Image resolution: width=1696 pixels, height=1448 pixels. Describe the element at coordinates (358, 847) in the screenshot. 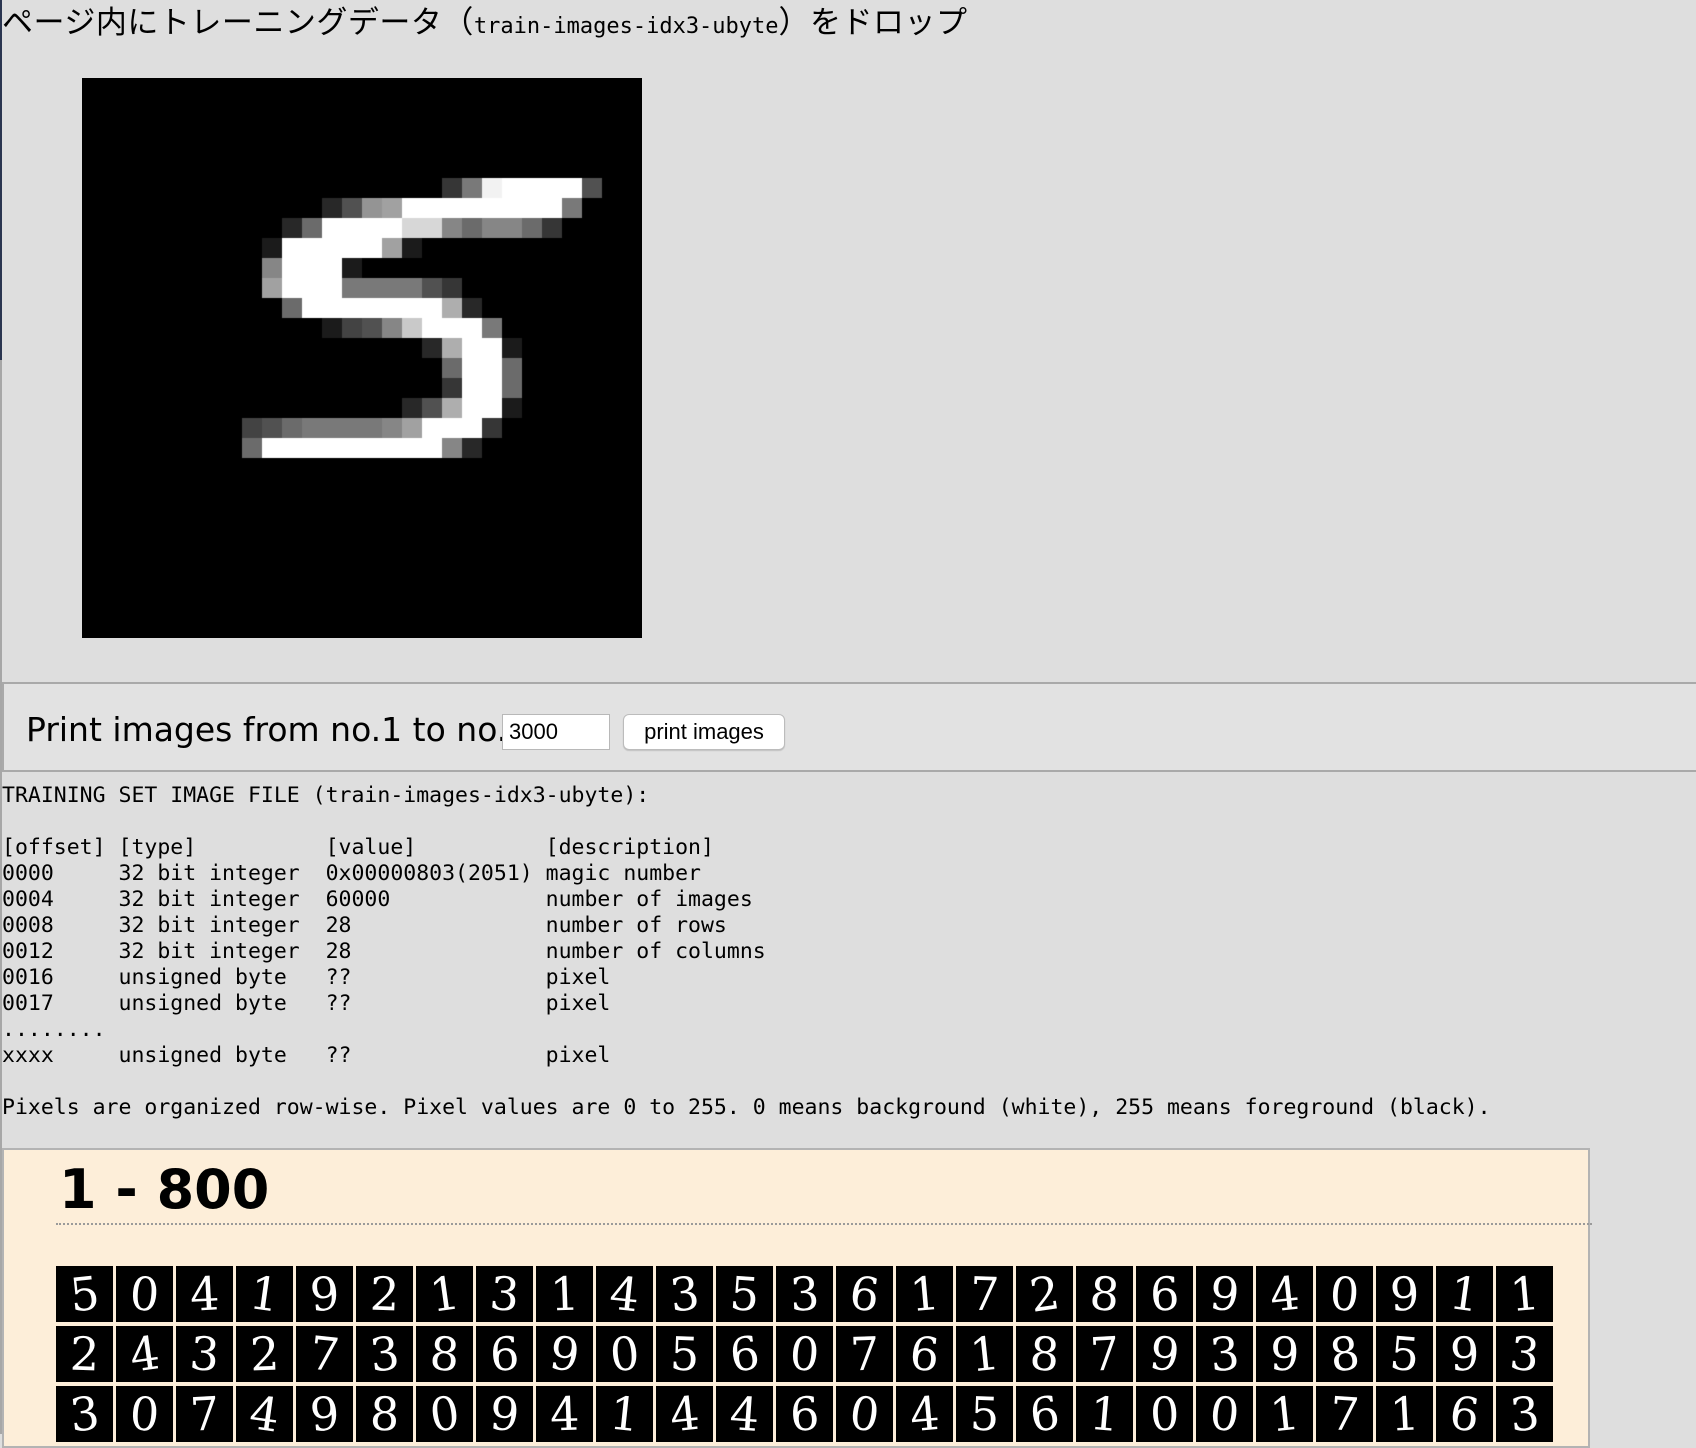

I see `file-info-columns: [offset] [type] [value] [description]` at that location.